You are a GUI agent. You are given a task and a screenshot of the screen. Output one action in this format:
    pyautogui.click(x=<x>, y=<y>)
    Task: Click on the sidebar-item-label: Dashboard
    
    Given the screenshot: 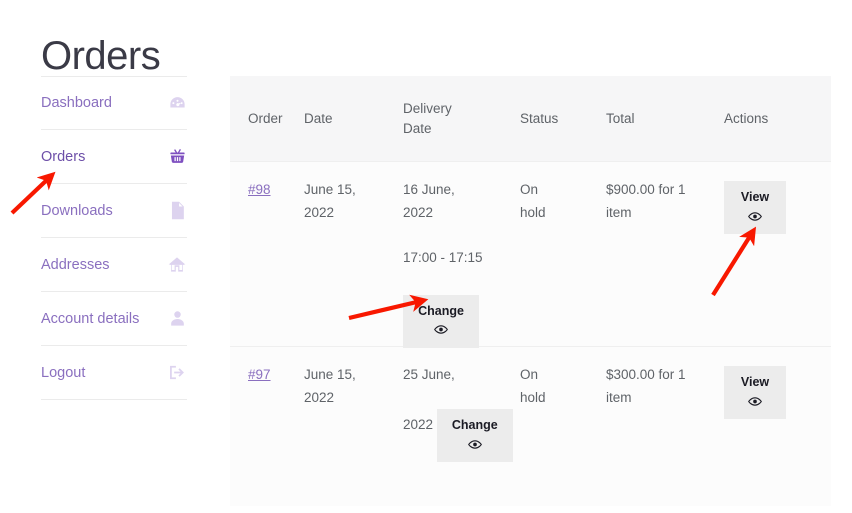 What is the action you would take?
    pyautogui.click(x=76, y=103)
    